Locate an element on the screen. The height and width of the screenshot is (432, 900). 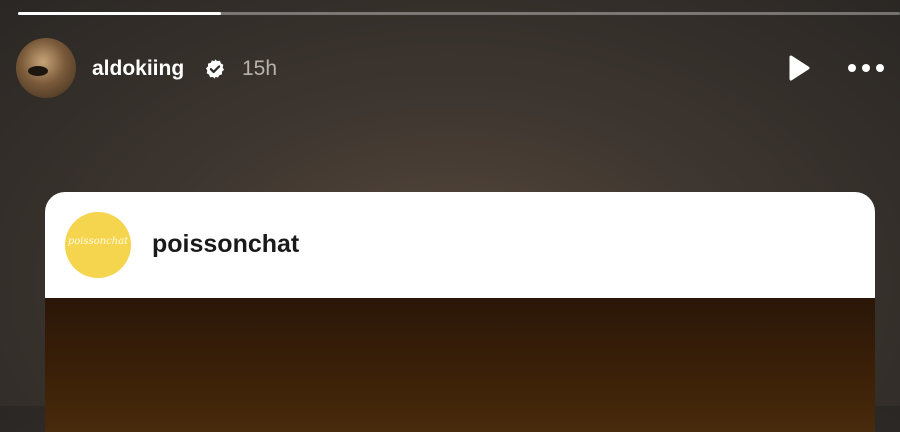
author-avatar is located at coordinates (46, 68).